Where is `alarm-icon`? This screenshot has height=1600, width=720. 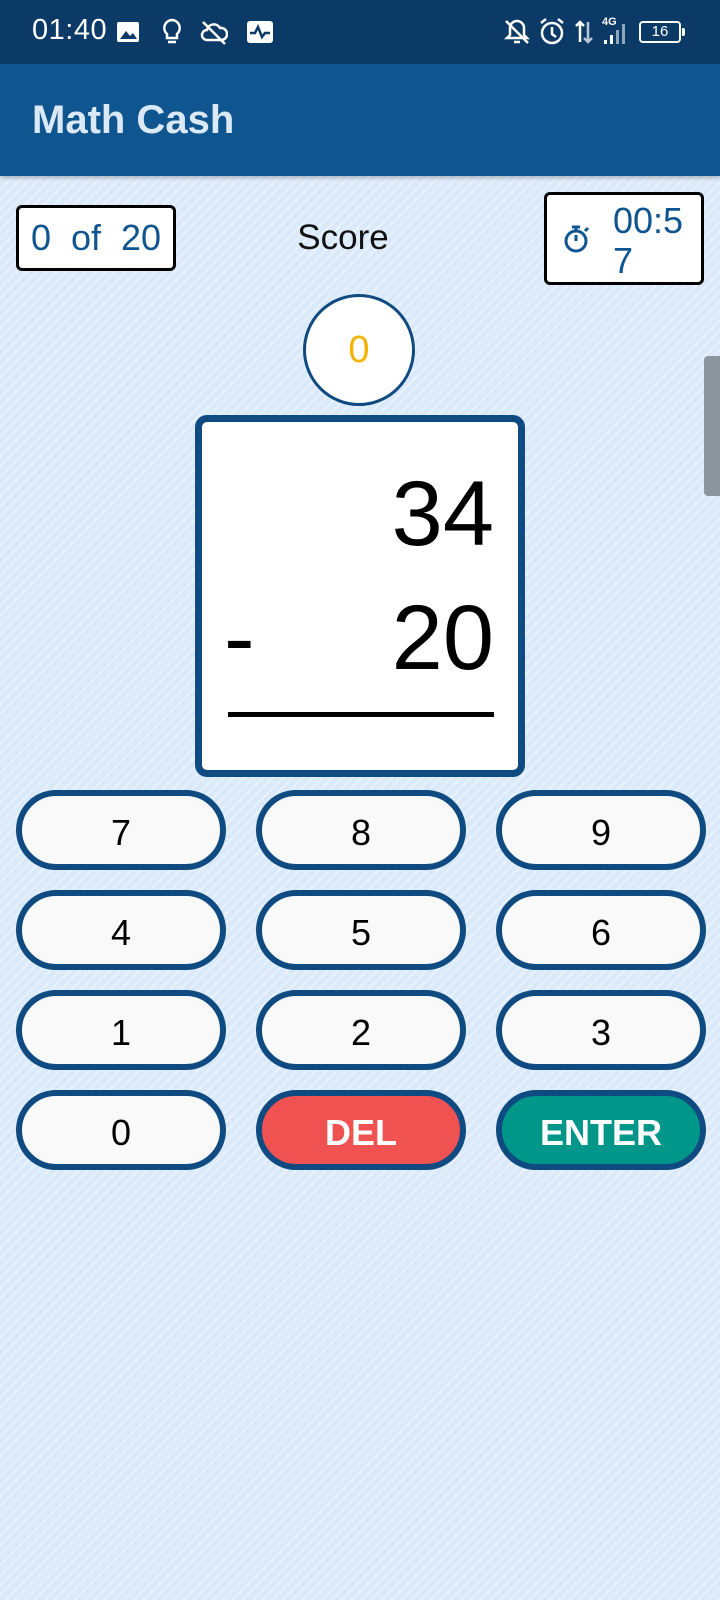
alarm-icon is located at coordinates (552, 31).